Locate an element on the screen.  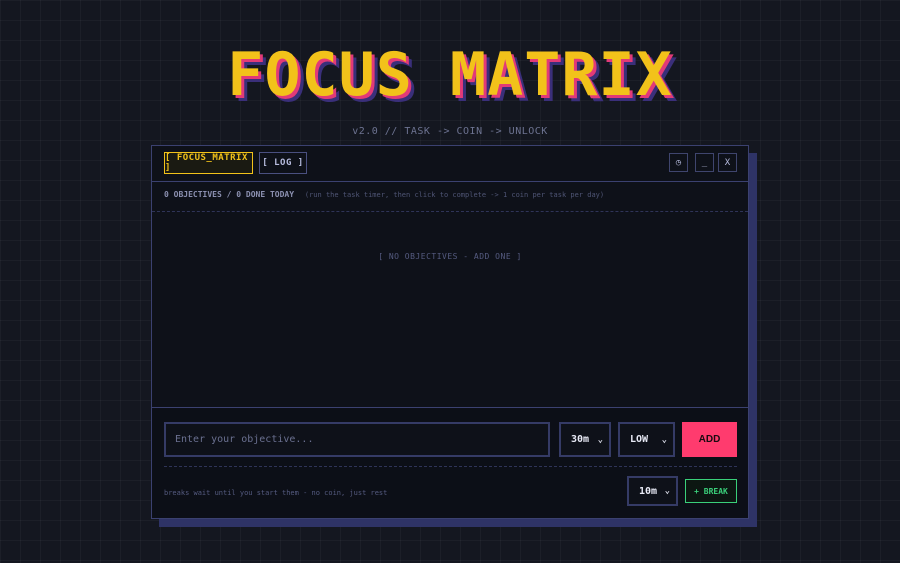
clock-icon: ◷ is located at coordinates (678, 162).